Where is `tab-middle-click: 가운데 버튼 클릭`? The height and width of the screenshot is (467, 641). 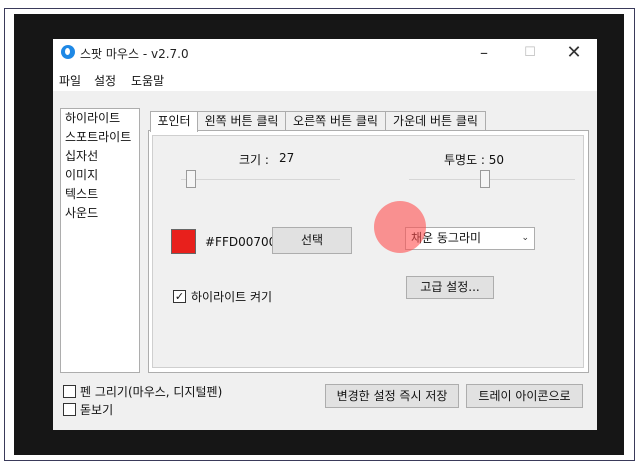 tab-middle-click: 가운데 버튼 클릭 is located at coordinates (435, 121).